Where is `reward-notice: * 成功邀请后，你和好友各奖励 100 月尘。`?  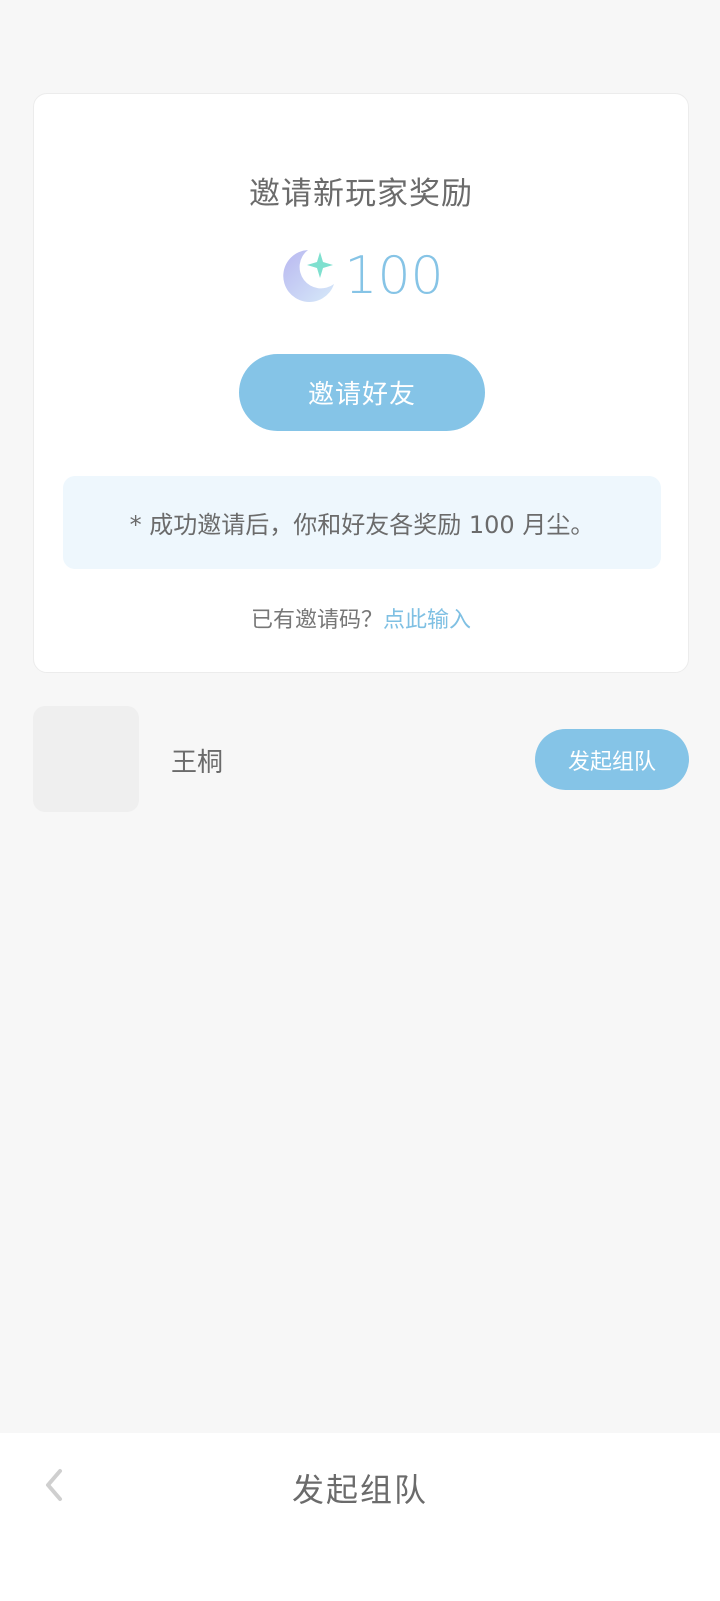 reward-notice: * 成功邀请后，你和好友各奖励 100 月尘。 is located at coordinates (362, 522).